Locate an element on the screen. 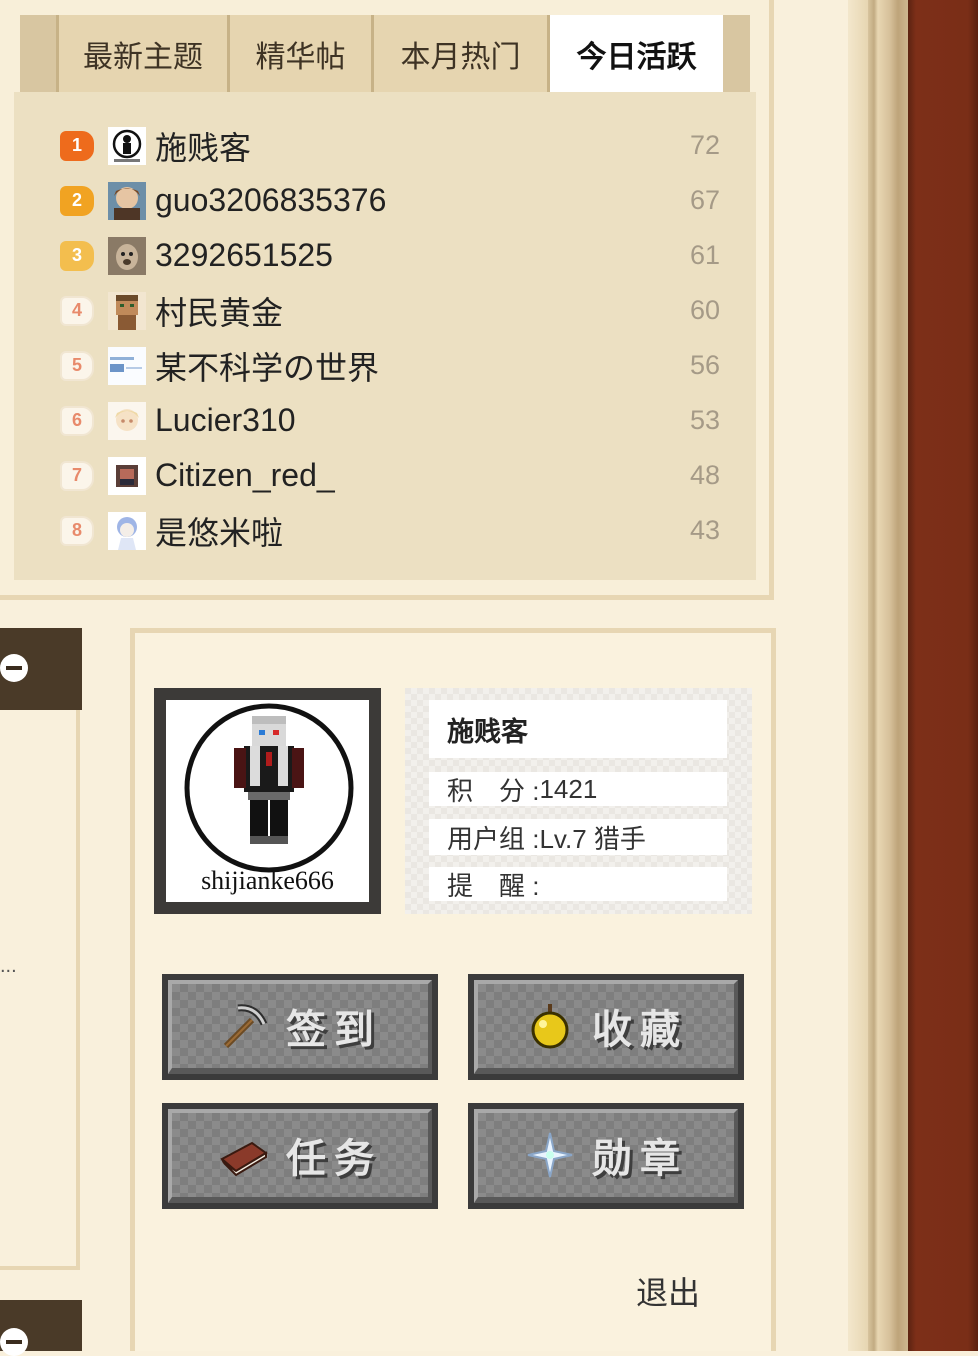  task-label: 任务 is located at coordinates (334, 1159).